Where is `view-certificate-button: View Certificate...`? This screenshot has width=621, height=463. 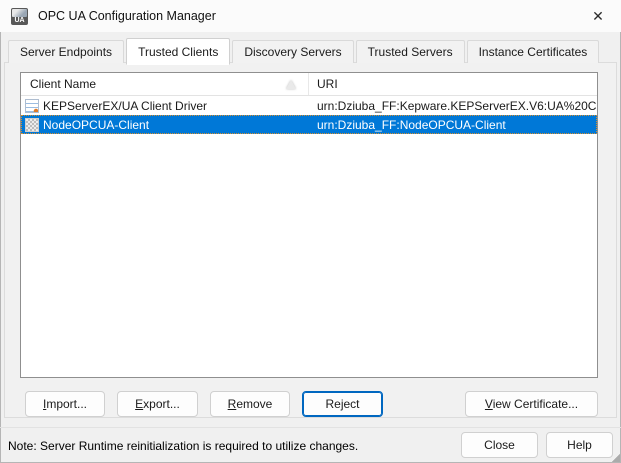 view-certificate-button: View Certificate... is located at coordinates (531, 404).